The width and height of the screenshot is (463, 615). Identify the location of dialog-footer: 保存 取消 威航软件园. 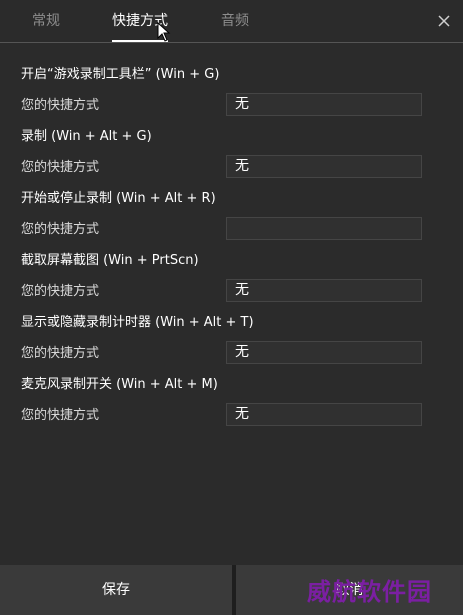
(231, 590).